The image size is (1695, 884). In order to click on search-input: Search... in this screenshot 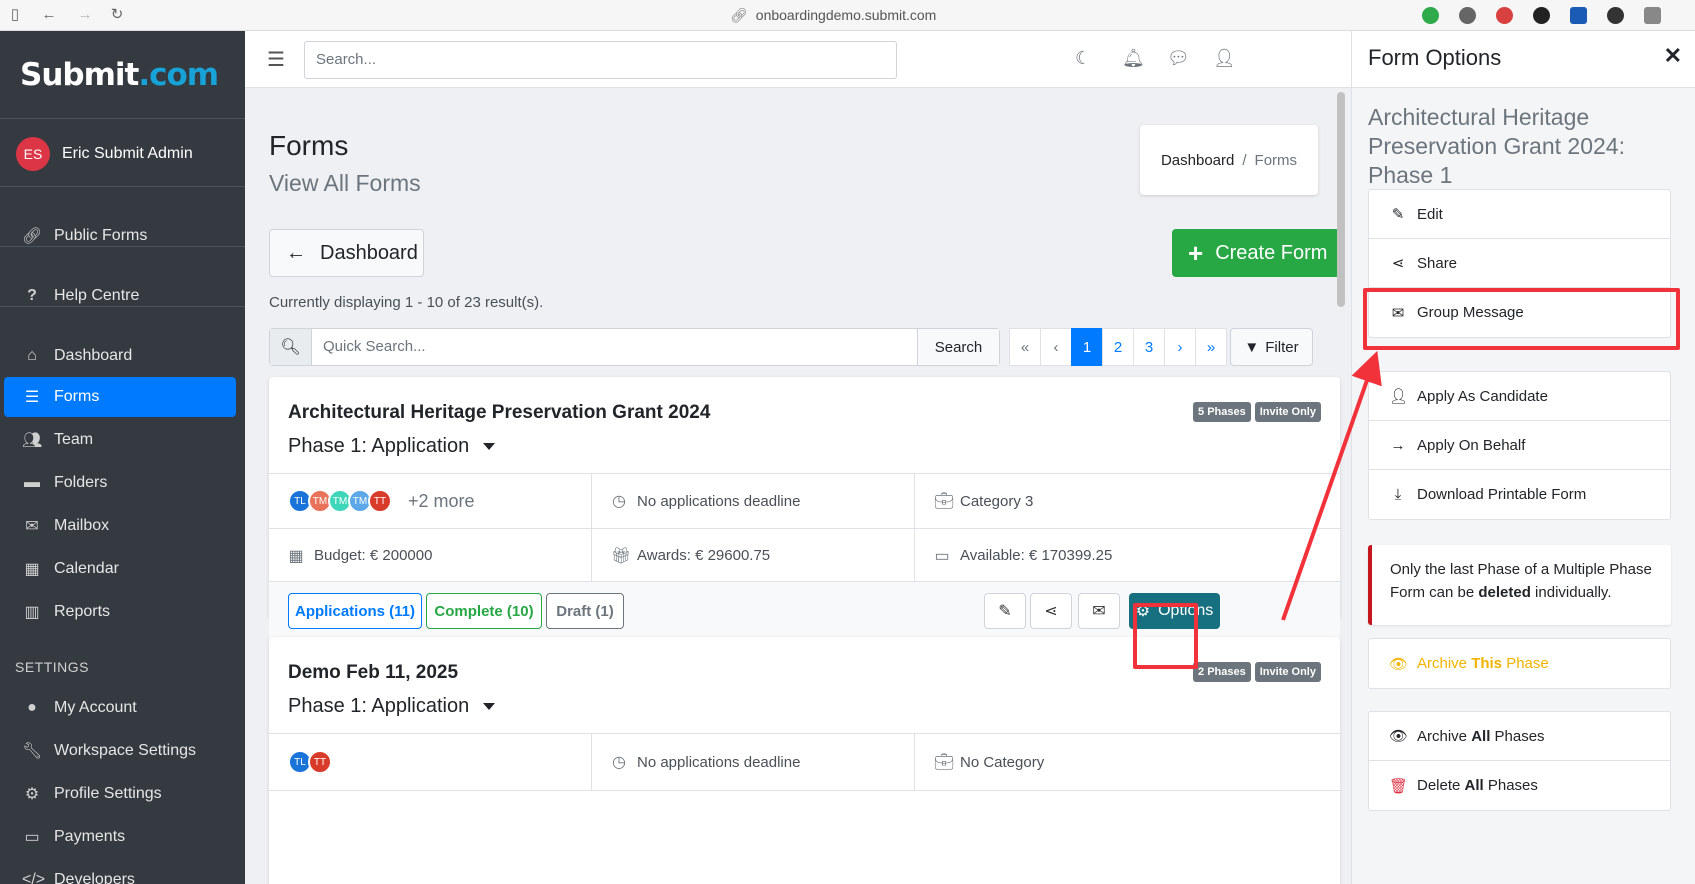, I will do `click(600, 60)`.